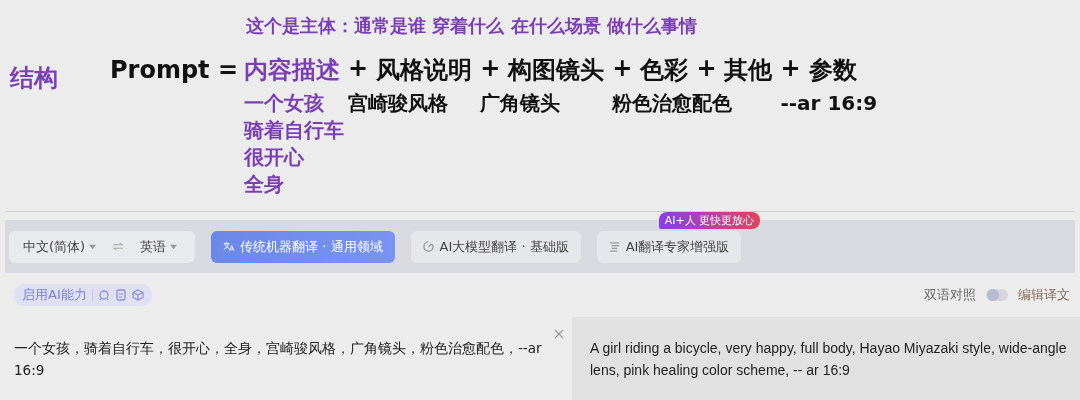  What do you see at coordinates (428, 246) in the screenshot?
I see `swirl-icon` at bounding box center [428, 246].